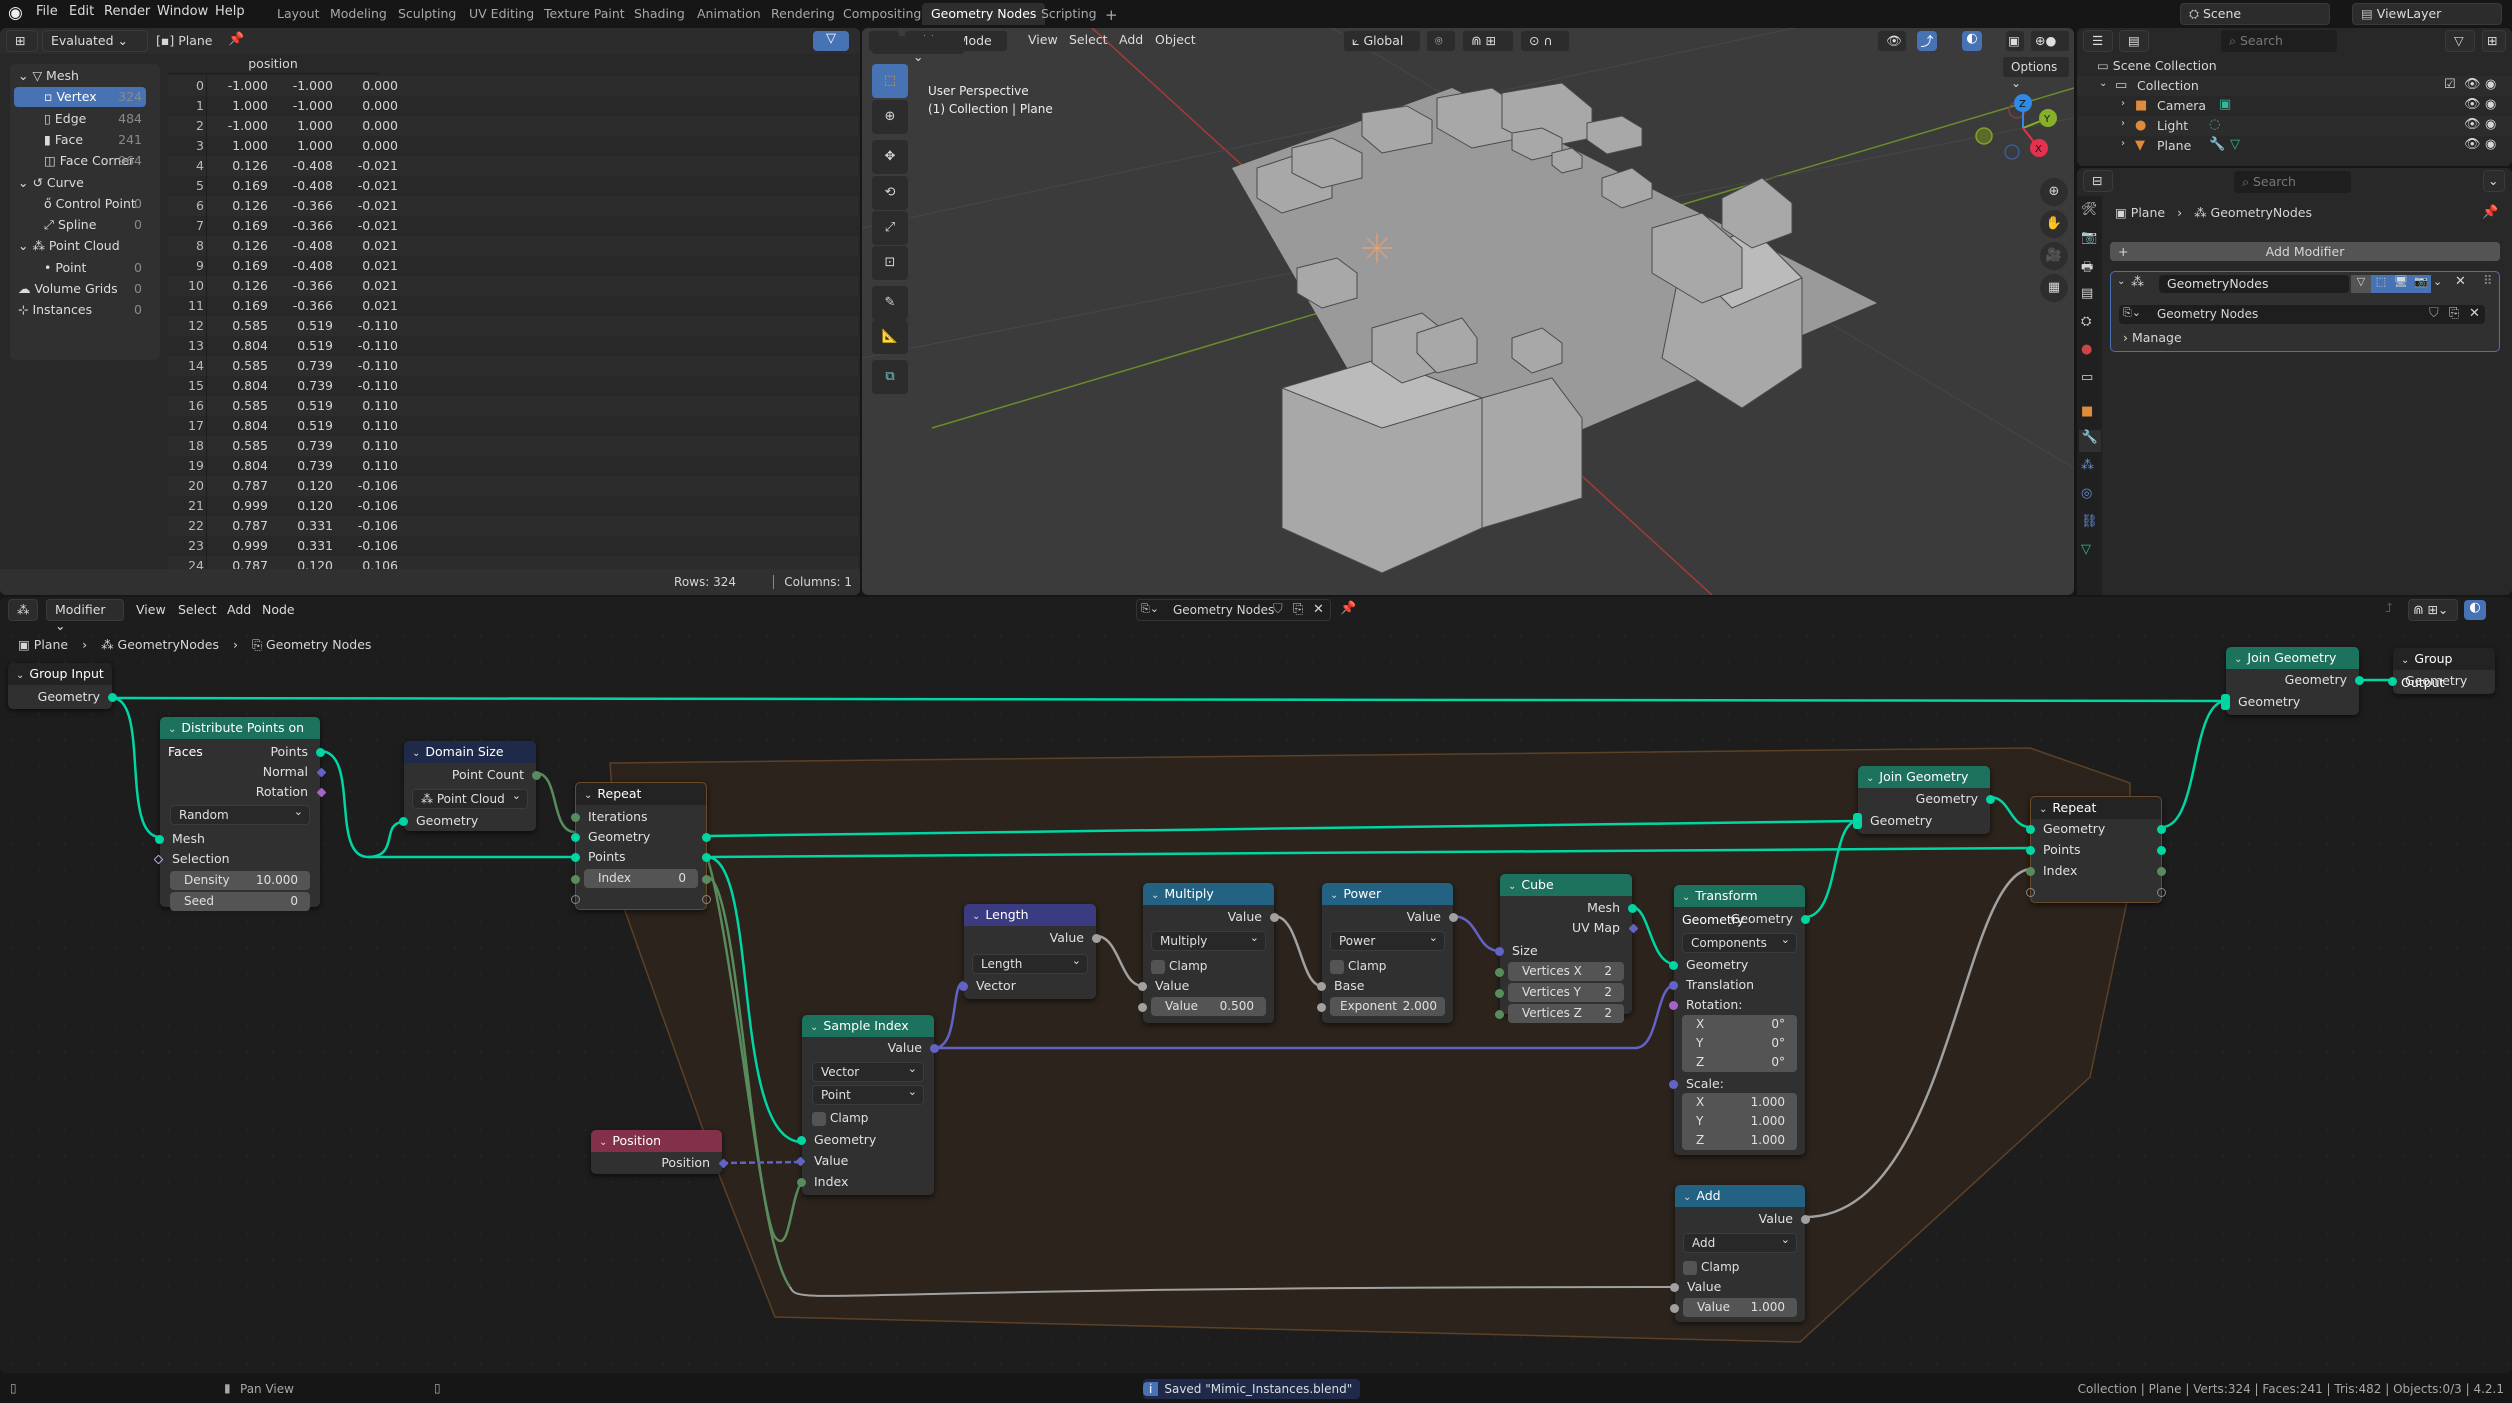 The image size is (2512, 1403). Describe the element at coordinates (1499, 993) in the screenshot. I see `vertices-y-socket` at that location.